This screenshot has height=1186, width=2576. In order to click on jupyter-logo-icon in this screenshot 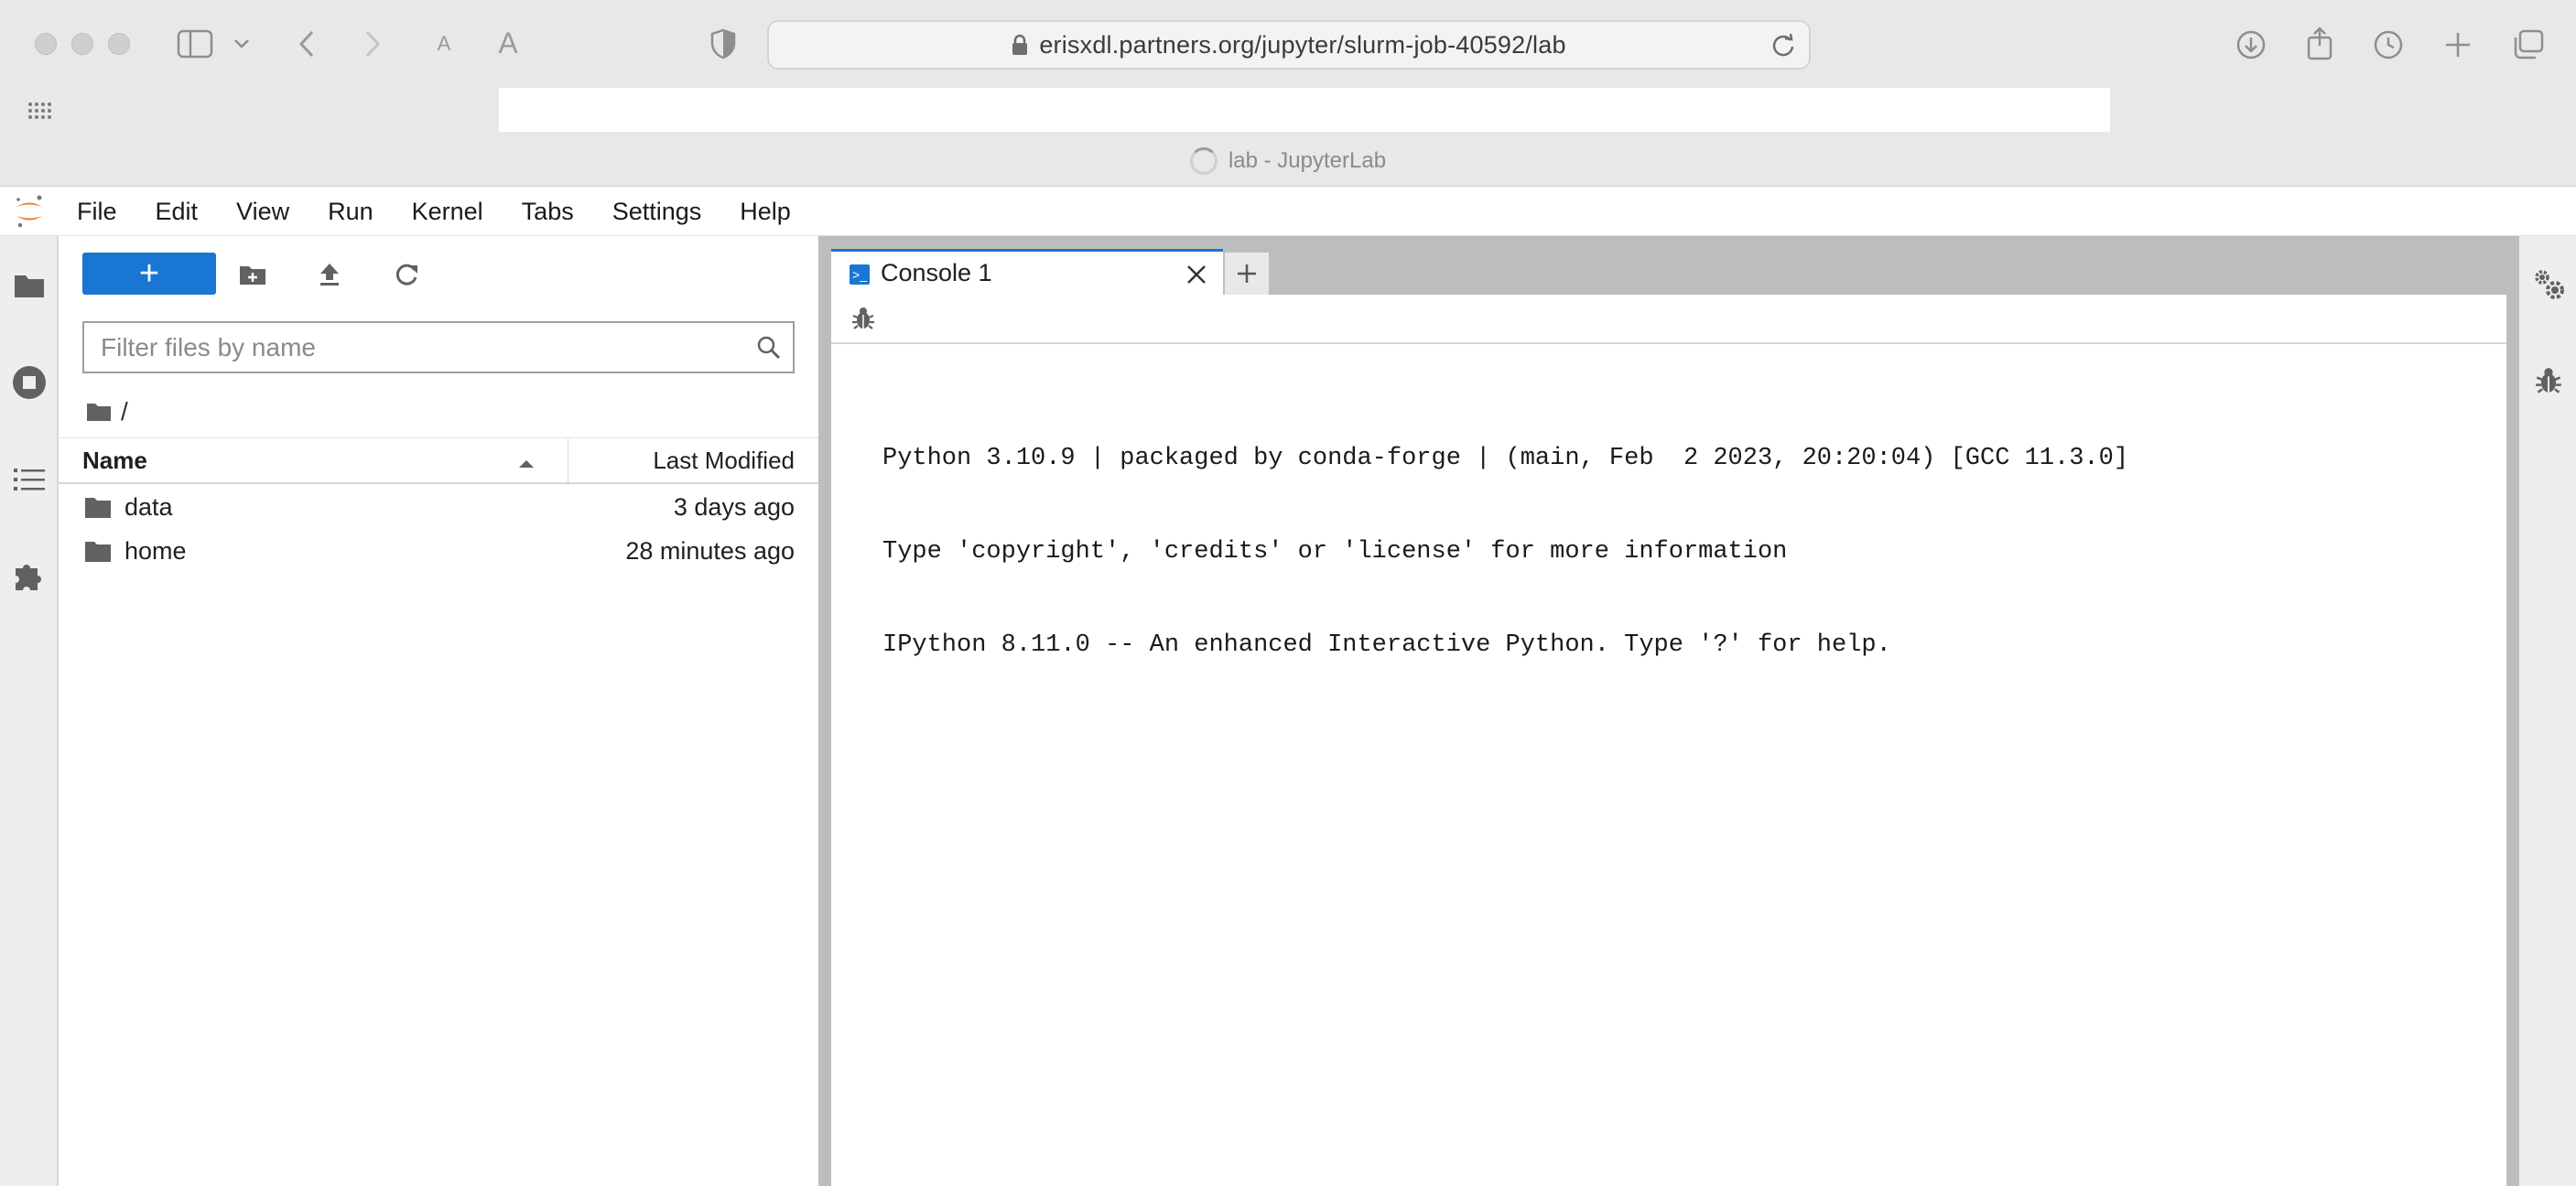, I will do `click(30, 211)`.